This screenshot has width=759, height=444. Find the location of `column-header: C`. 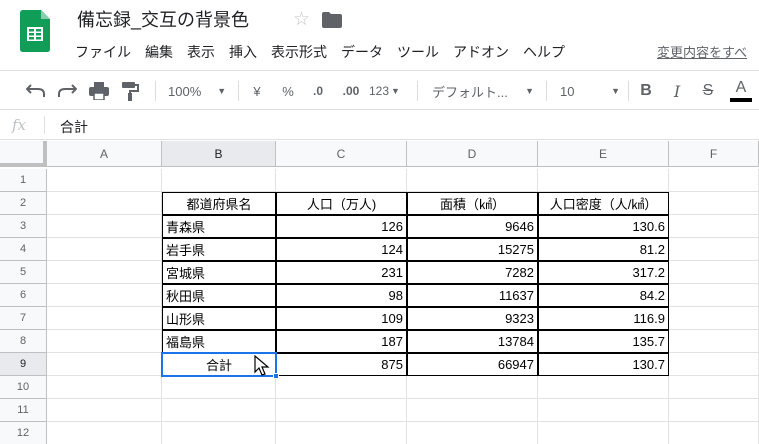

column-header: C is located at coordinates (341, 154).